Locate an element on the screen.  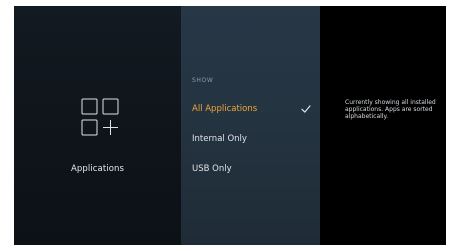
category-title: Applications is located at coordinates (97, 169).